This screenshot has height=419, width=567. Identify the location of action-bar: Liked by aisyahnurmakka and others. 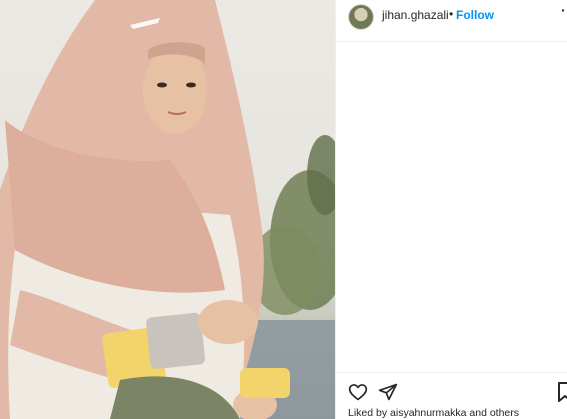
(451, 395).